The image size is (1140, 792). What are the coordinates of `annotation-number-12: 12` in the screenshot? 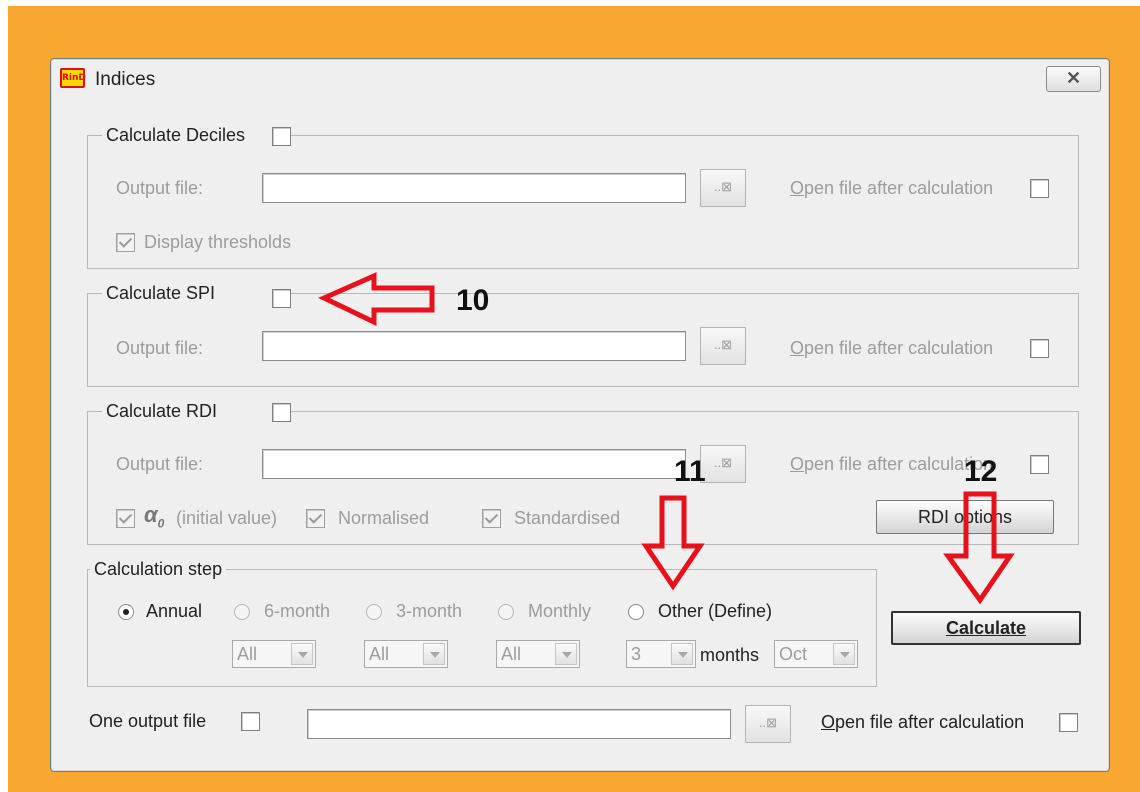 It's located at (981, 471).